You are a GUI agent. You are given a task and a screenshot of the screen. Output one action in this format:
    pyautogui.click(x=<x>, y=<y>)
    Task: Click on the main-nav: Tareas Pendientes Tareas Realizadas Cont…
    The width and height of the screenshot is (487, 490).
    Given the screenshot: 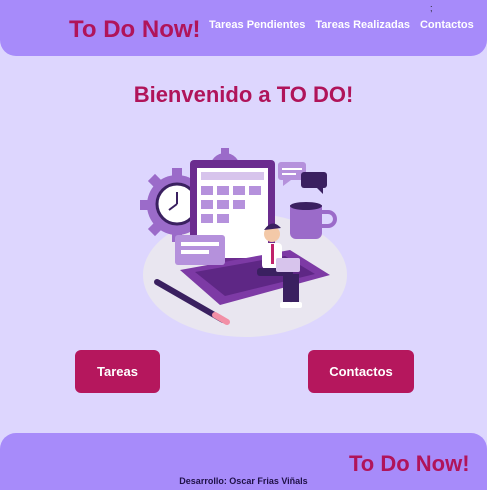 What is the action you would take?
    pyautogui.click(x=341, y=25)
    